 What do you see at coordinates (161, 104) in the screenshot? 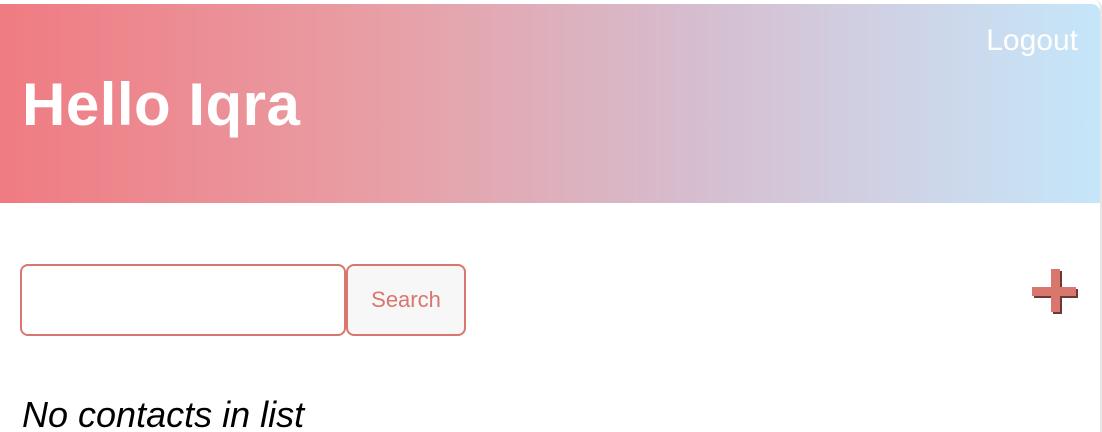
I see `page-title: Hello Iqra` at bounding box center [161, 104].